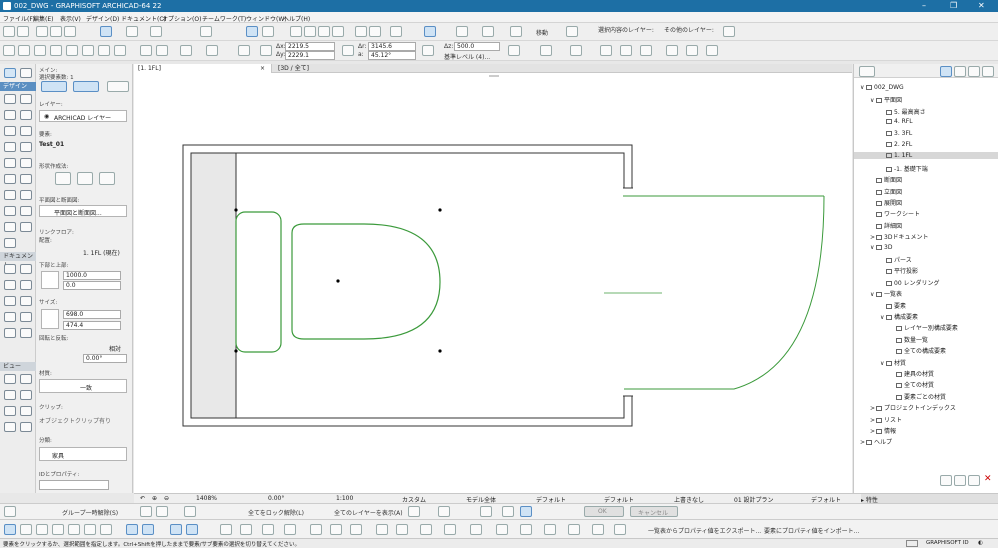 The width and height of the screenshot is (998, 548). Describe the element at coordinates (186, 50) in the screenshot. I see `toolbar-icon-k` at that location.